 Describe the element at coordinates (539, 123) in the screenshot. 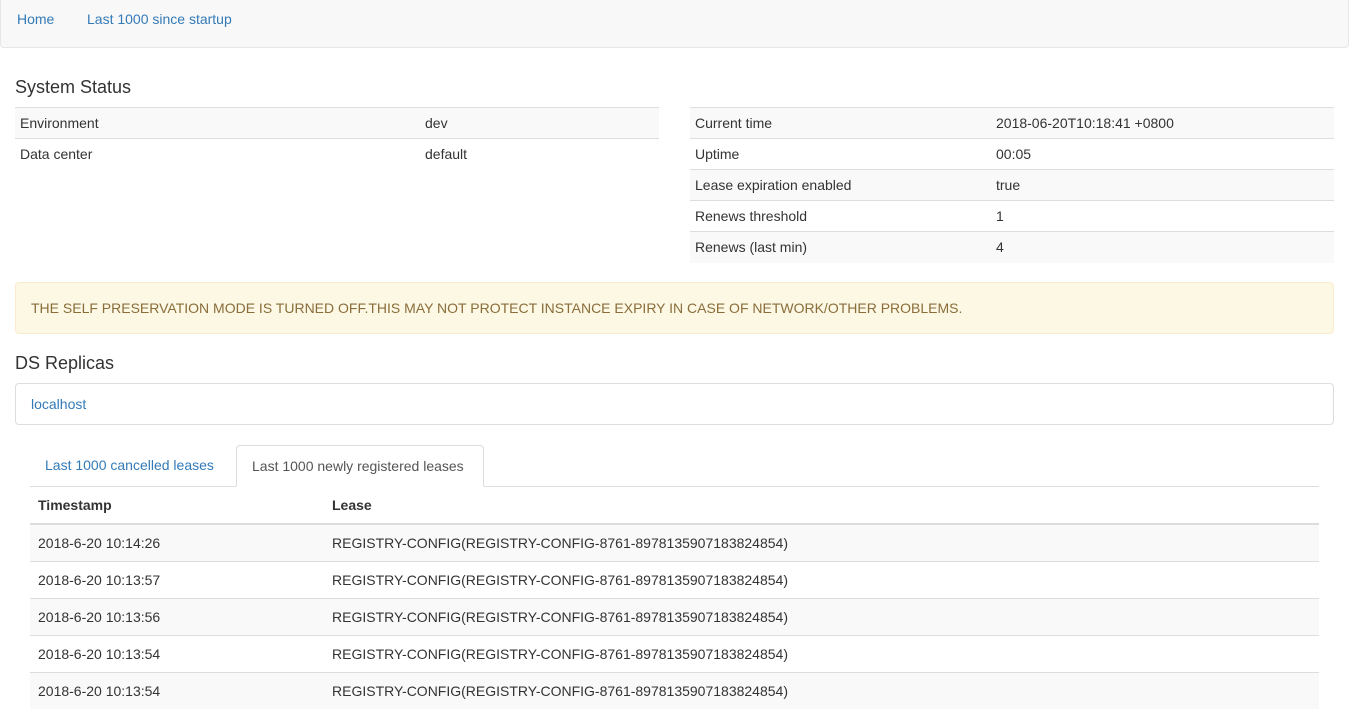

I see `status-value: dev` at that location.